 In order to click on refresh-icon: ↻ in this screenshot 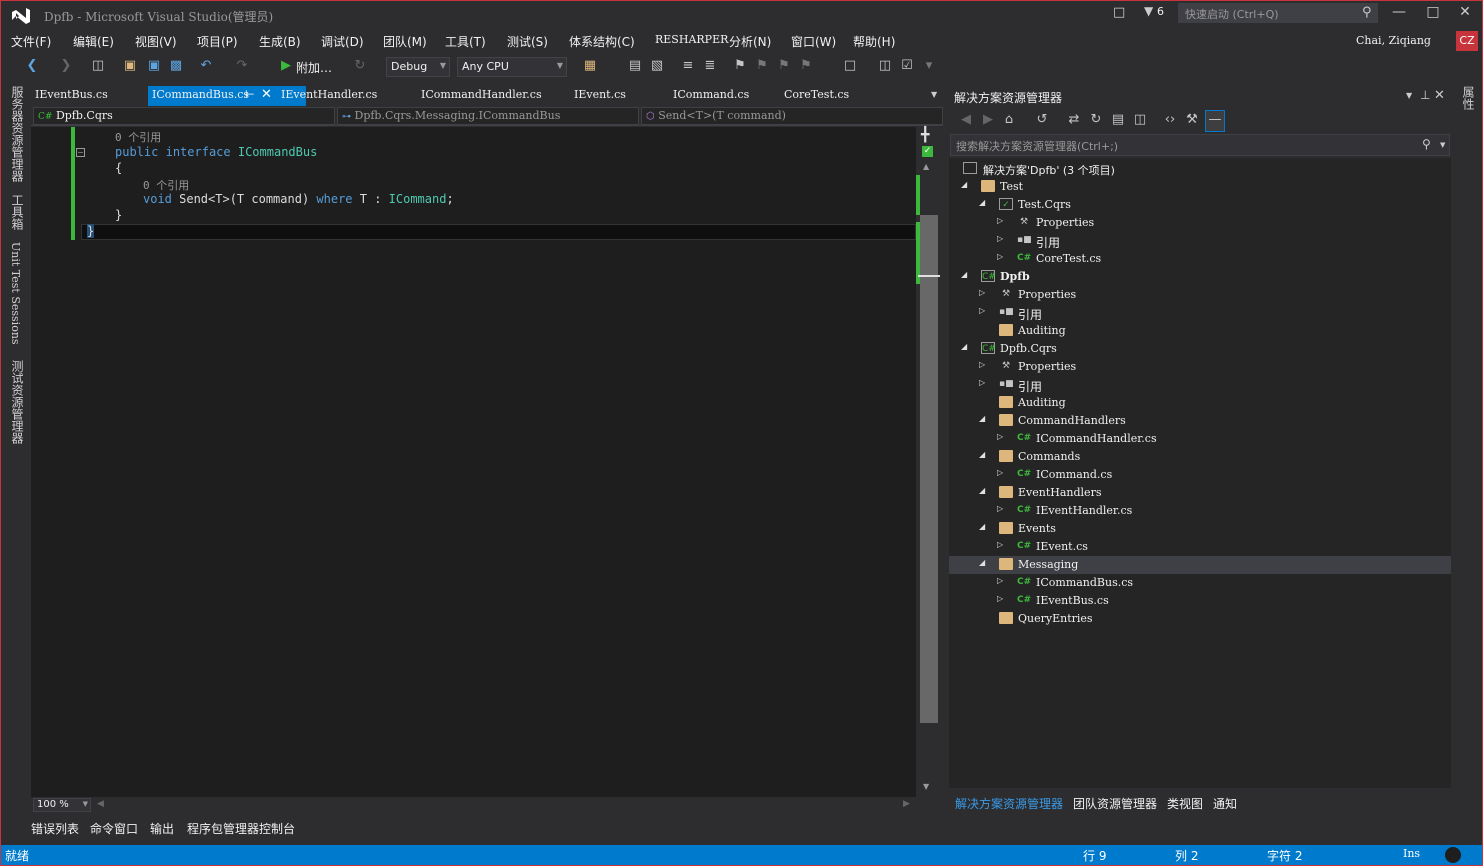, I will do `click(1096, 120)`.